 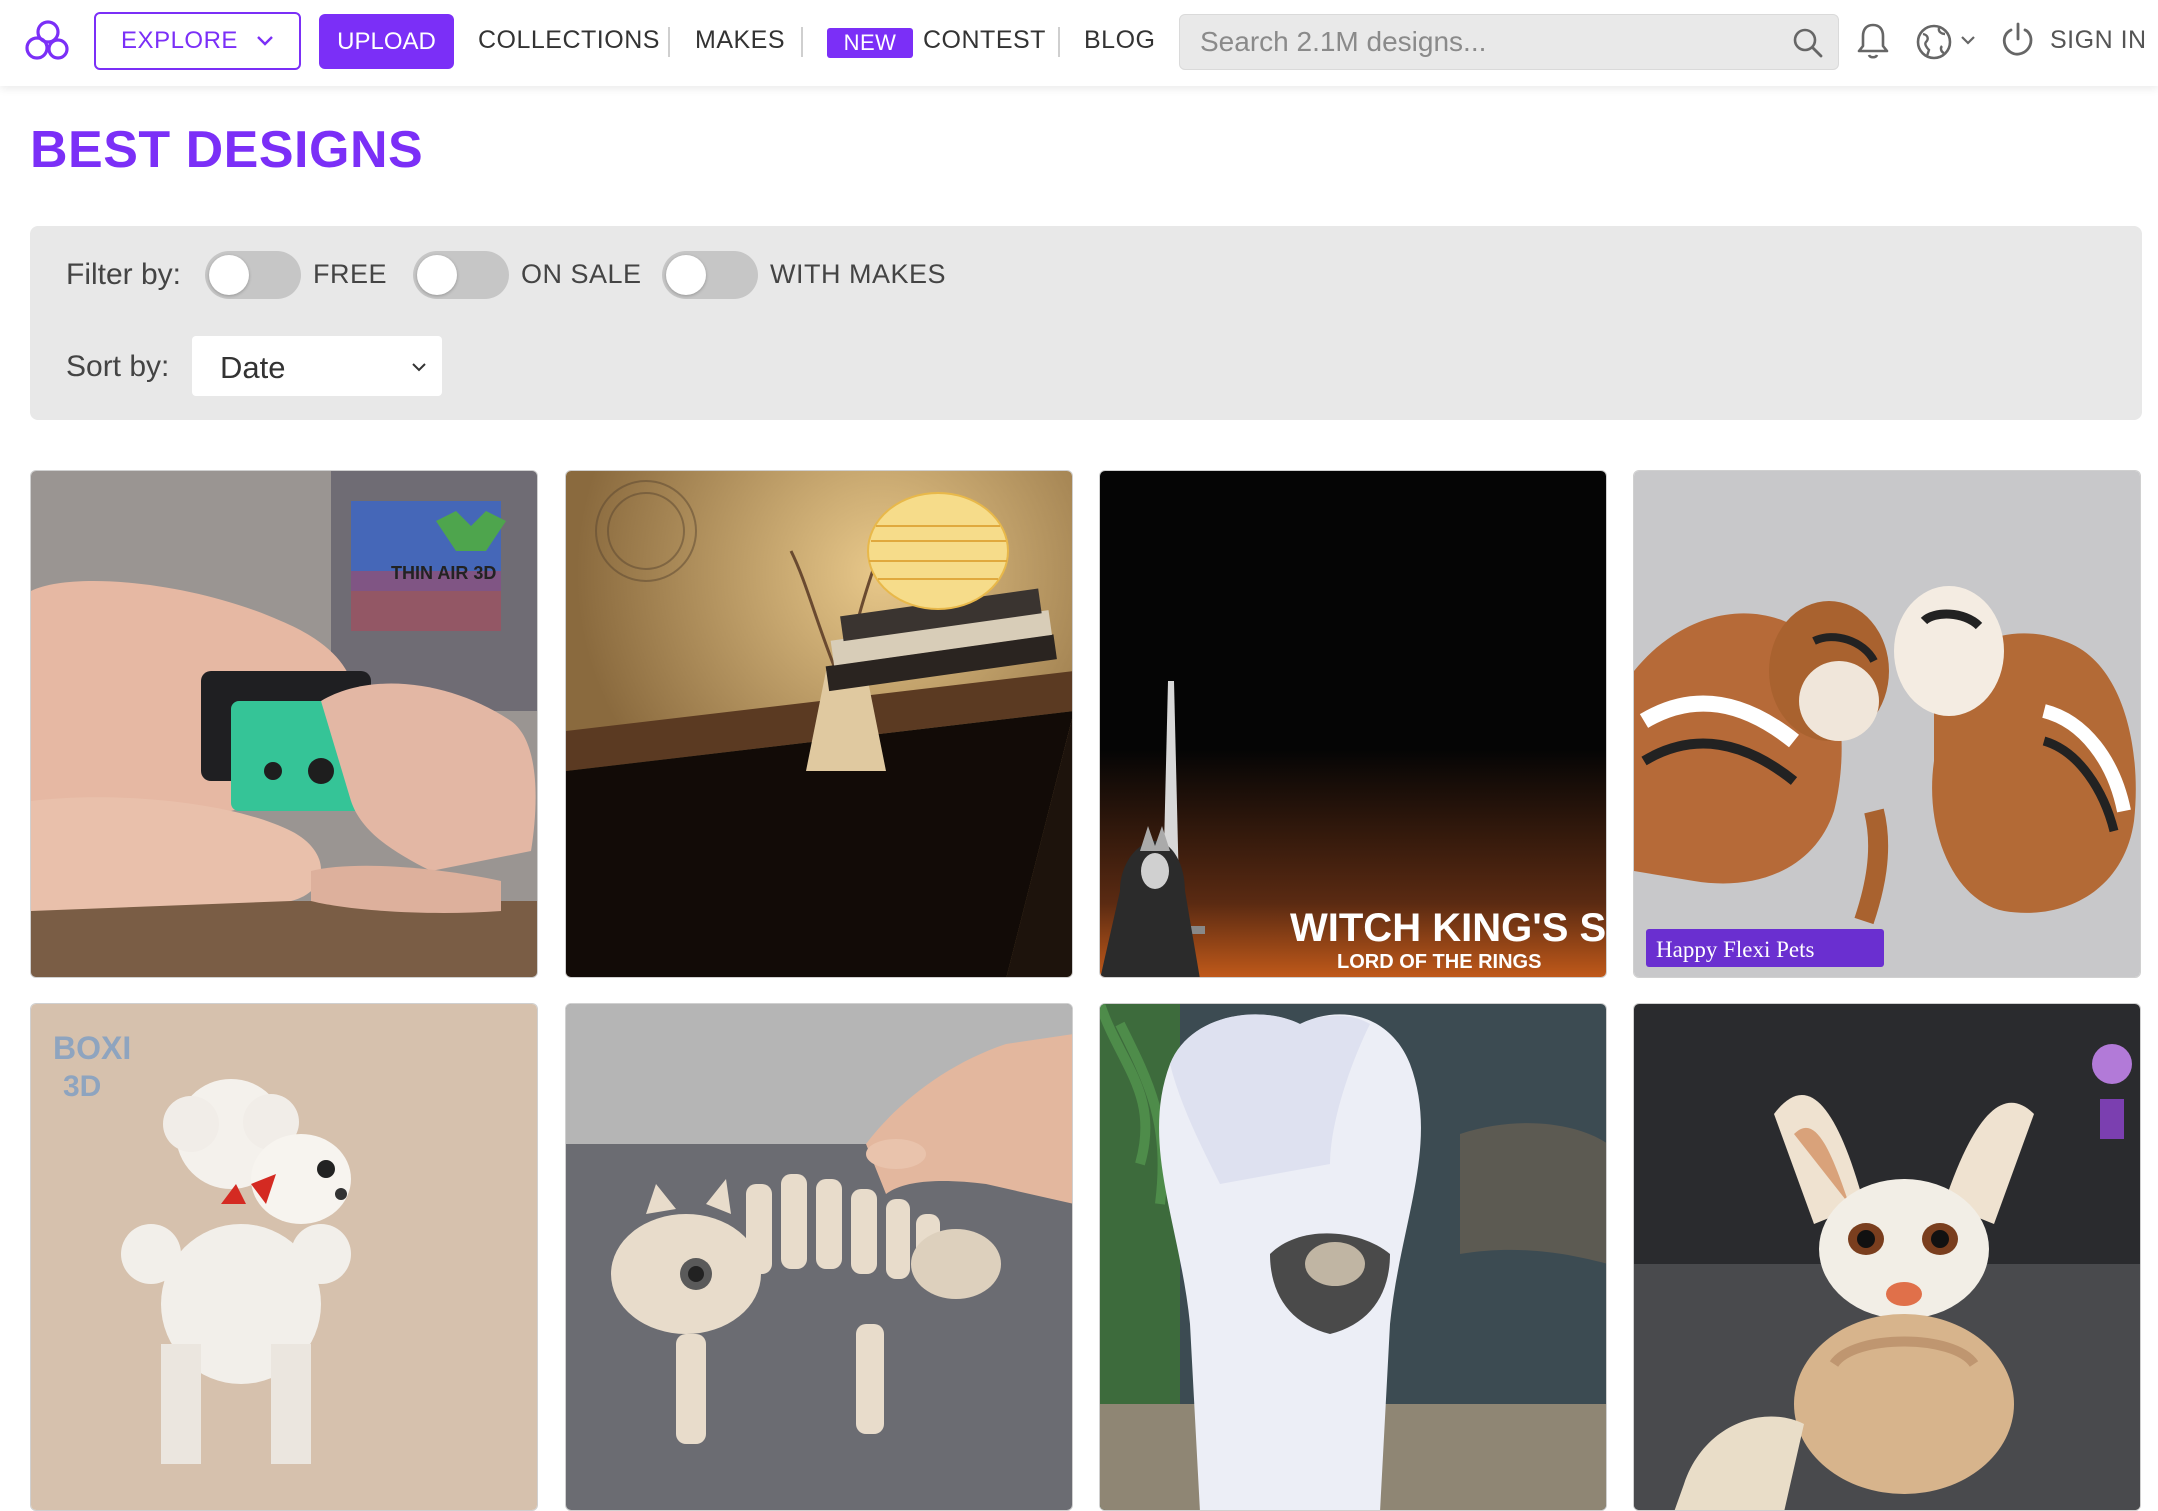 What do you see at coordinates (581, 274) in the screenshot?
I see `on-sale-toggle-label: ON SALE` at bounding box center [581, 274].